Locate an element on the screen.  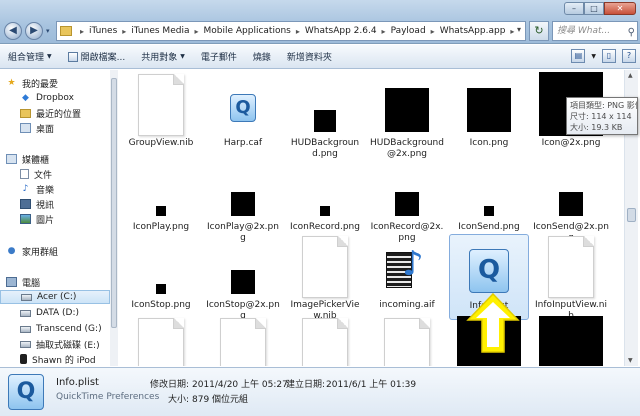
file-item: ImagePickerView.nib is located at coordinates (325, 277).